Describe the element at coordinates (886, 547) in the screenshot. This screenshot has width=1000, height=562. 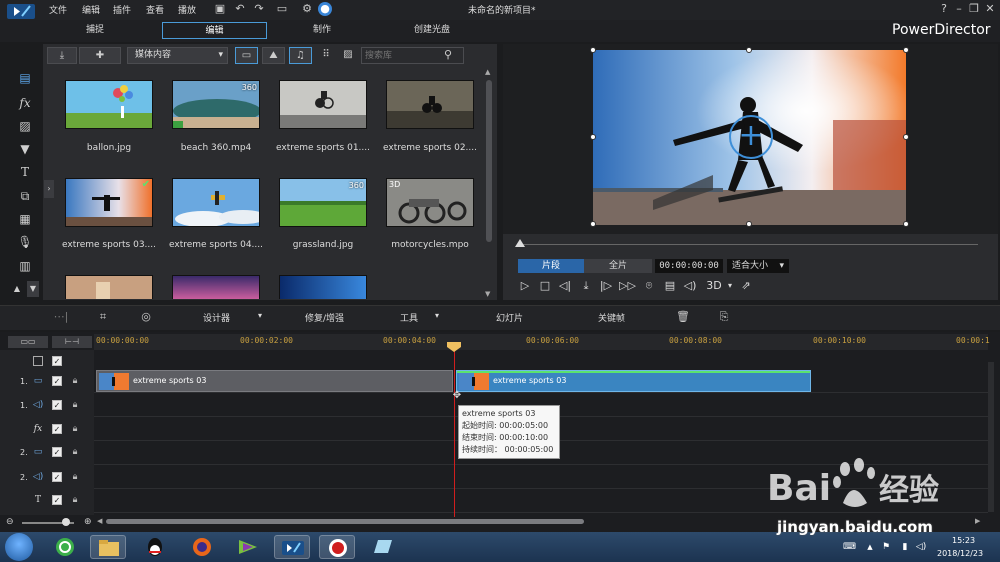
I see `action-center-tray-icon: ⚑` at that location.